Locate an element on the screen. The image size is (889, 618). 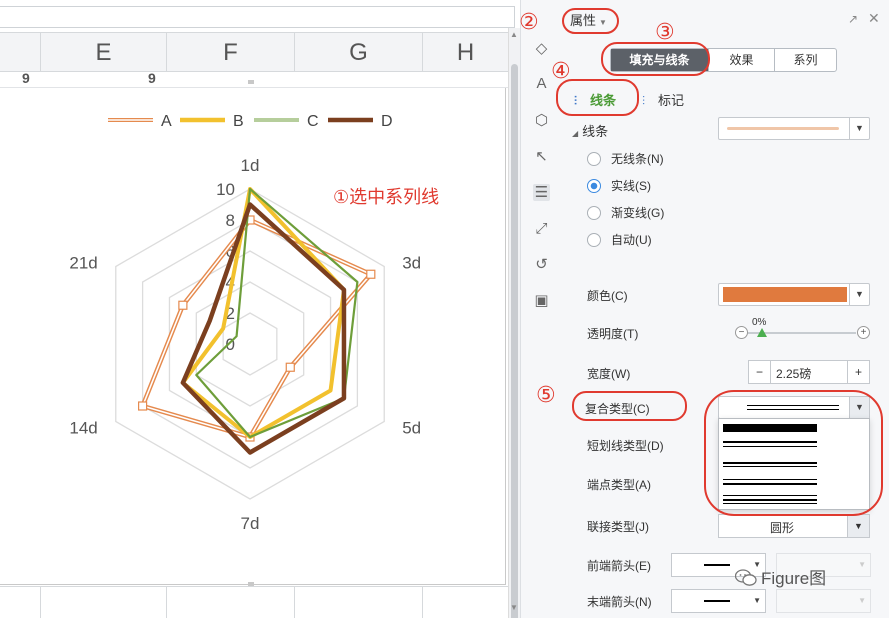
annotation-number-5: ⑤ is located at coordinates (546, 395).